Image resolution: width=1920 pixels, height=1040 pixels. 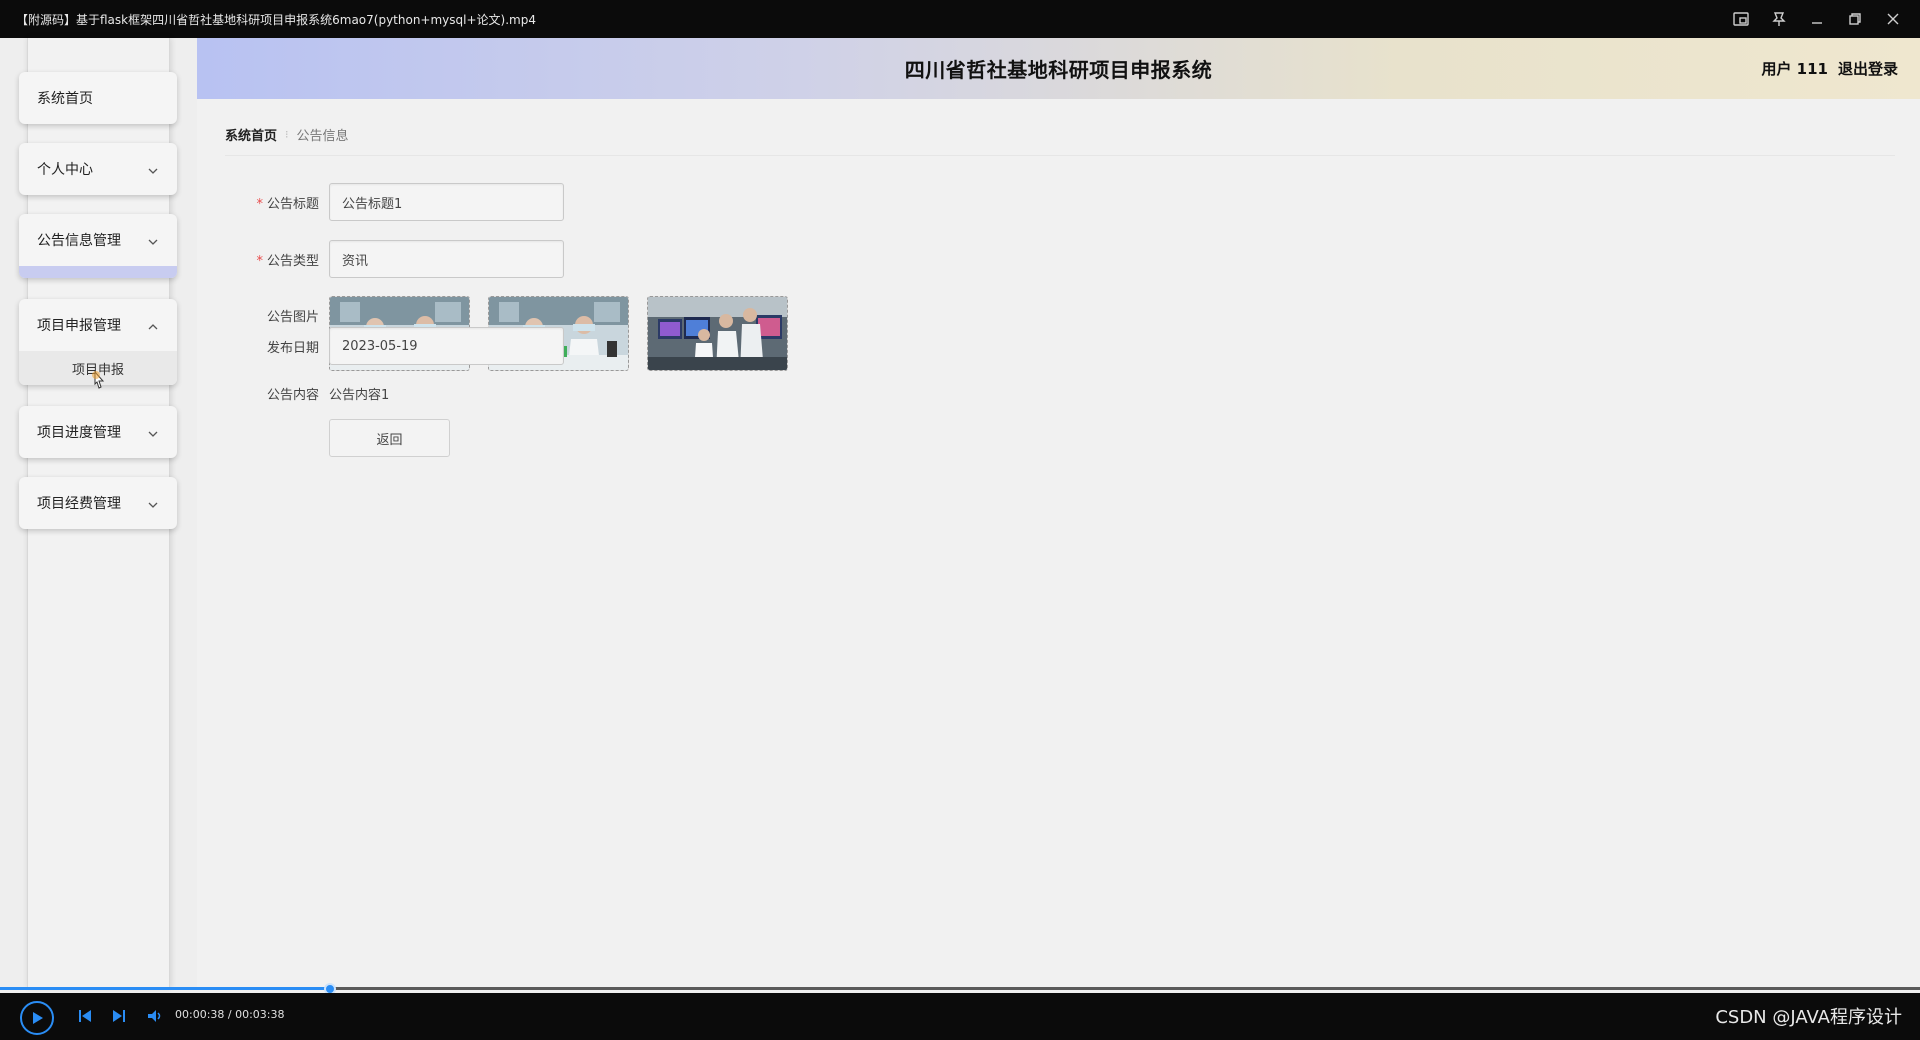 I want to click on pin-icon, so click(x=1779, y=19).